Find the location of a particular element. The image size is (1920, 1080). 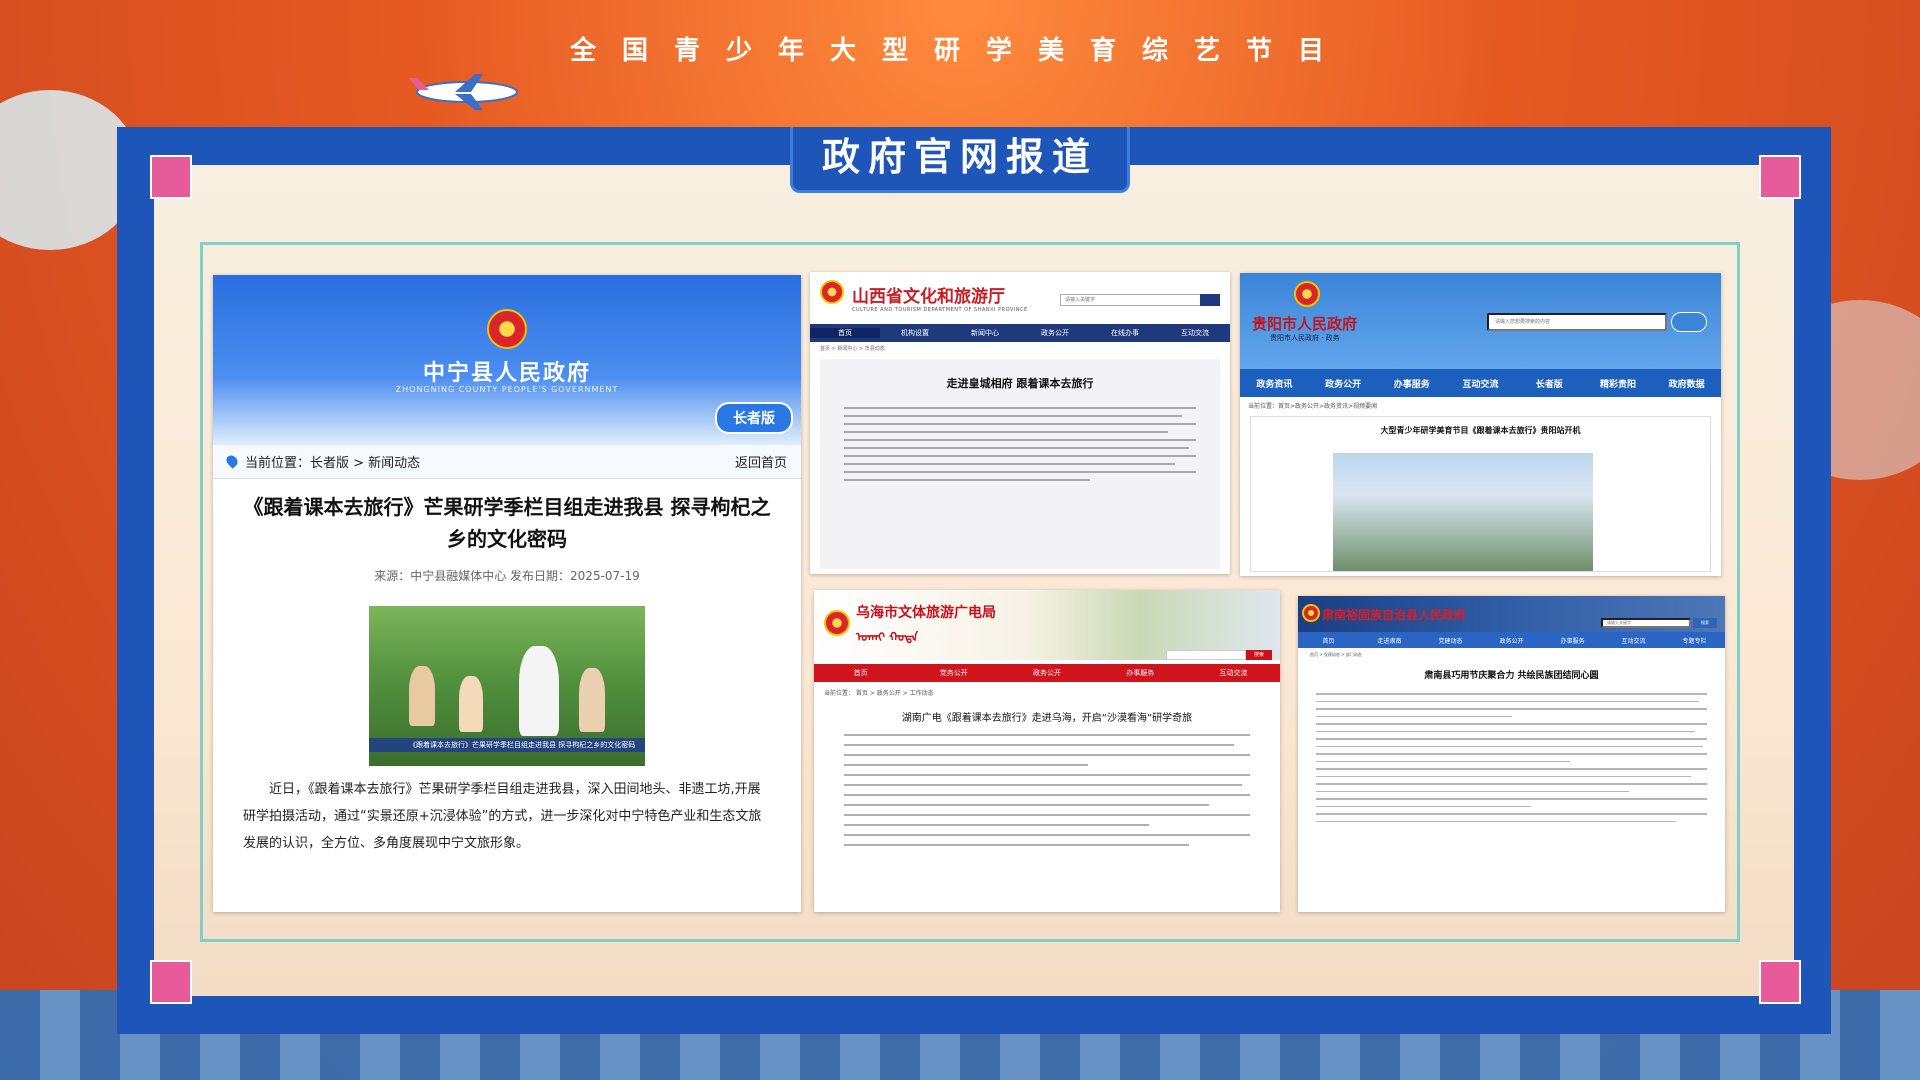

zhongning-breadcrumb-text: 当前位置：长者版 > 新闻动态 is located at coordinates (332, 463).